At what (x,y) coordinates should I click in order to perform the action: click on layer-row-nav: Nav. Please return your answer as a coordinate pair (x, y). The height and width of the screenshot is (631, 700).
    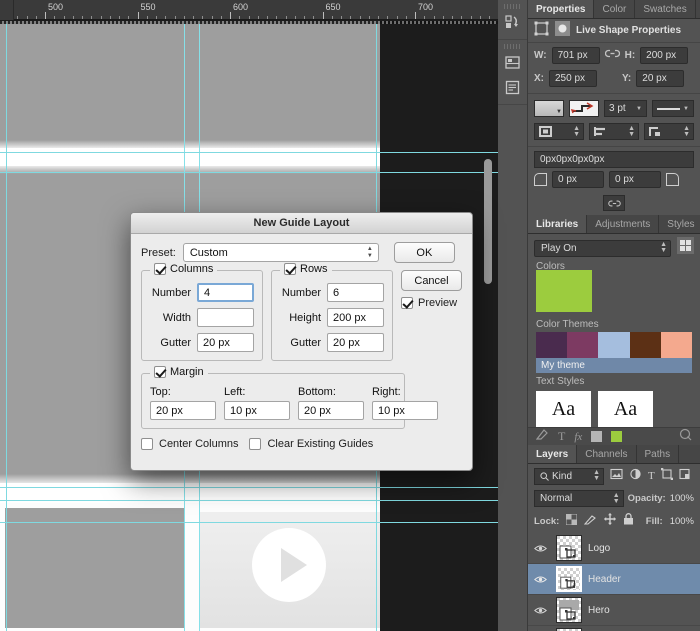
    Looking at the image, I should click on (614, 628).